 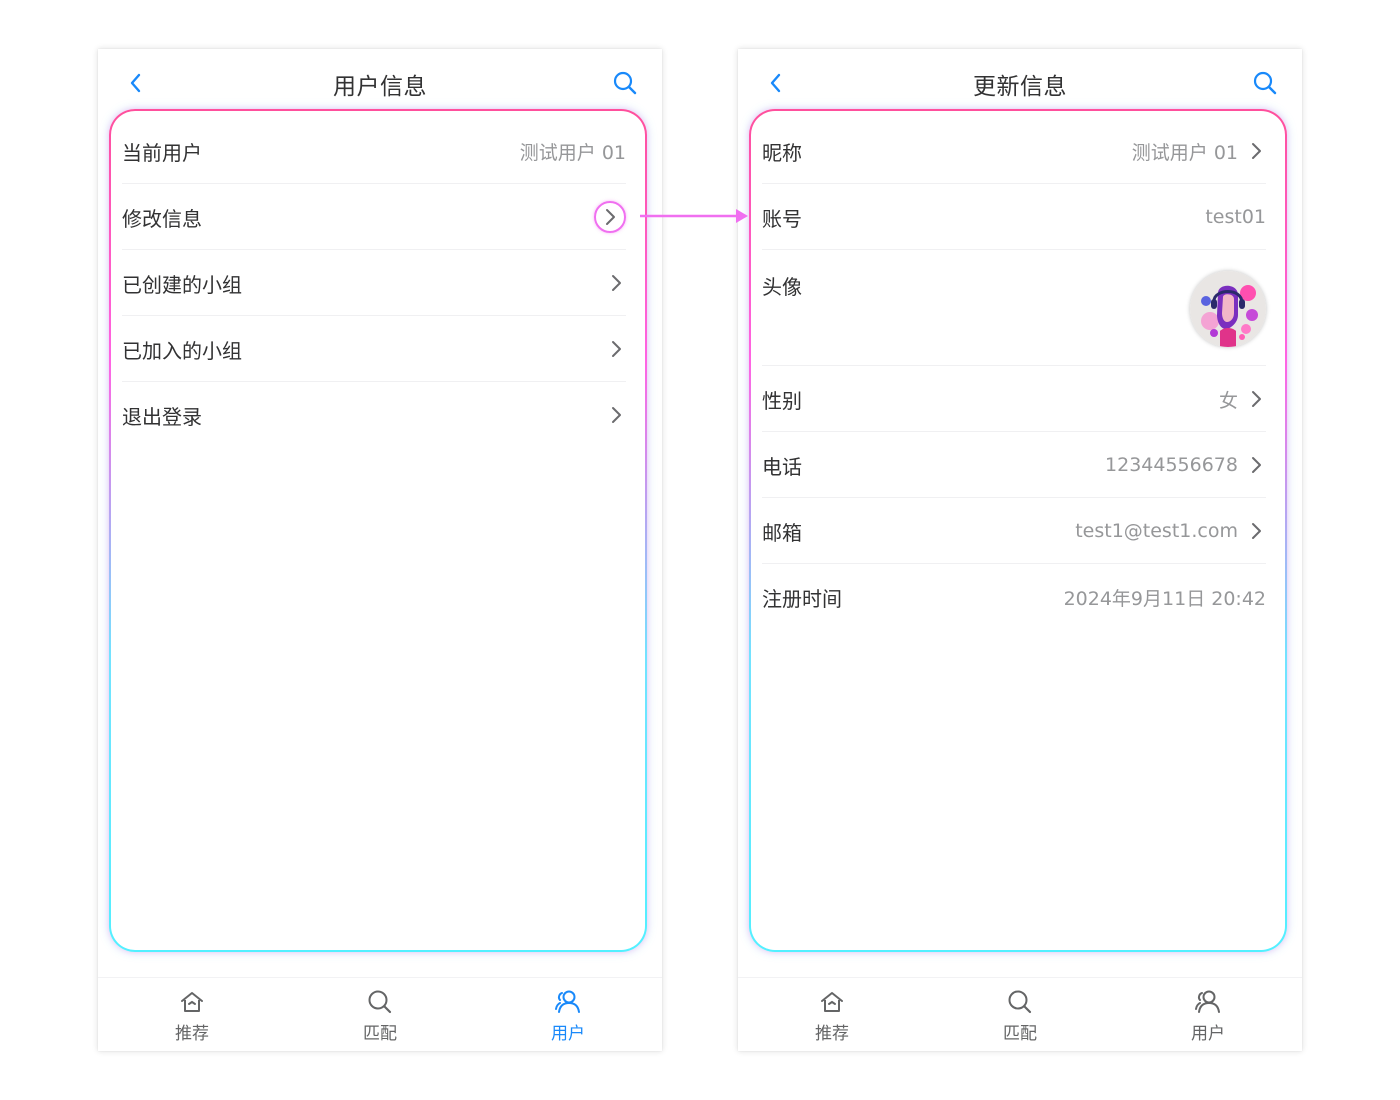 I want to click on gender-value: 女, so click(x=1228, y=400).